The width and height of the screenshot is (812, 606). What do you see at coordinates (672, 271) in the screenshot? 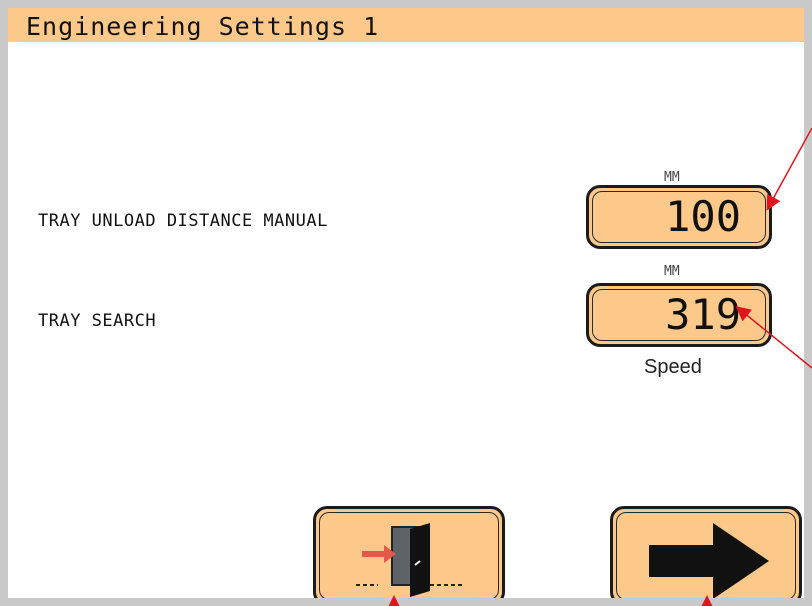
I see `tray-search-unit: MM` at bounding box center [672, 271].